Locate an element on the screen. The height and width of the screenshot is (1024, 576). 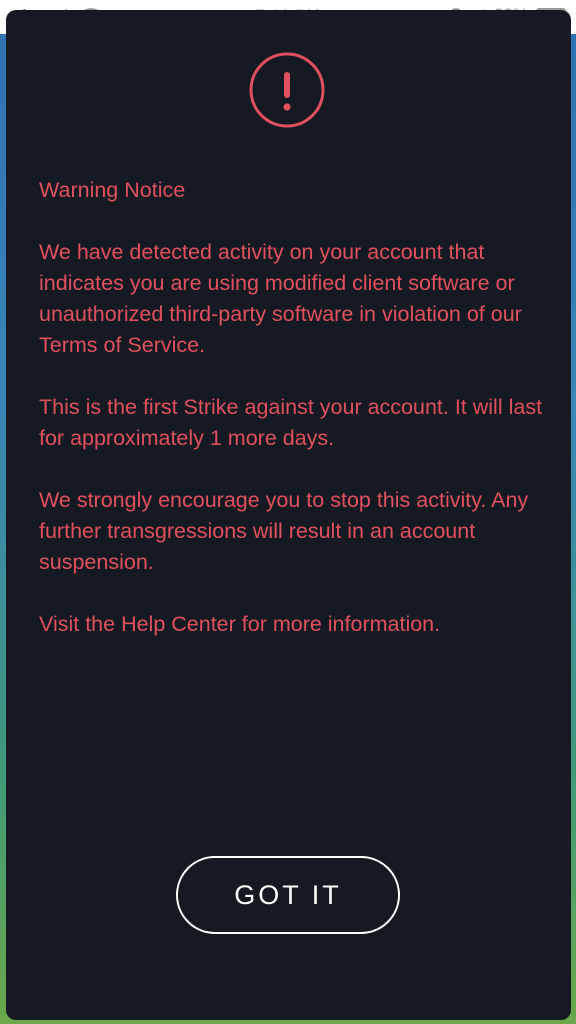
dialog-title: Warning Notice is located at coordinates (112, 190).